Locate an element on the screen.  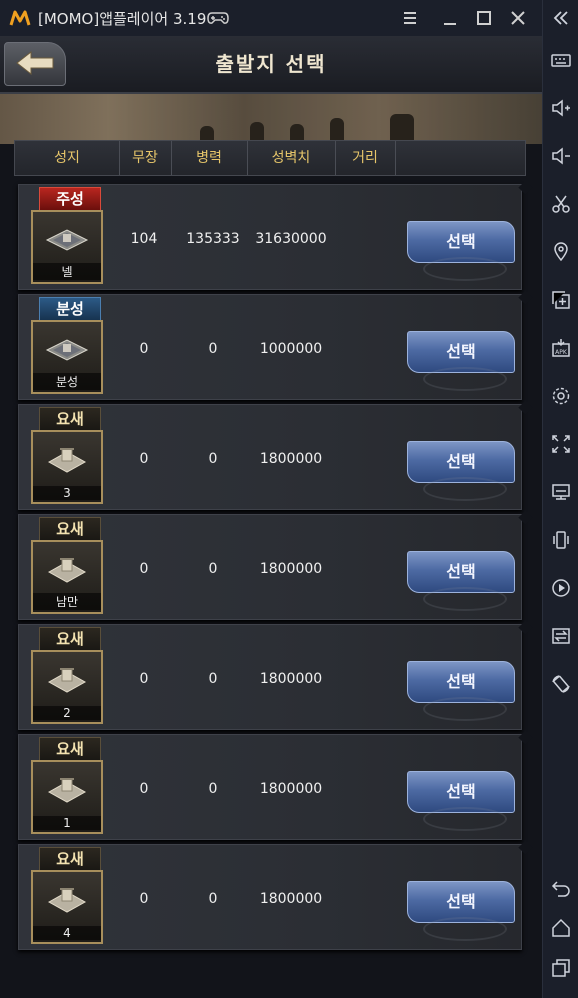
castle-thumbnail: 2 is located at coordinates (67, 687).